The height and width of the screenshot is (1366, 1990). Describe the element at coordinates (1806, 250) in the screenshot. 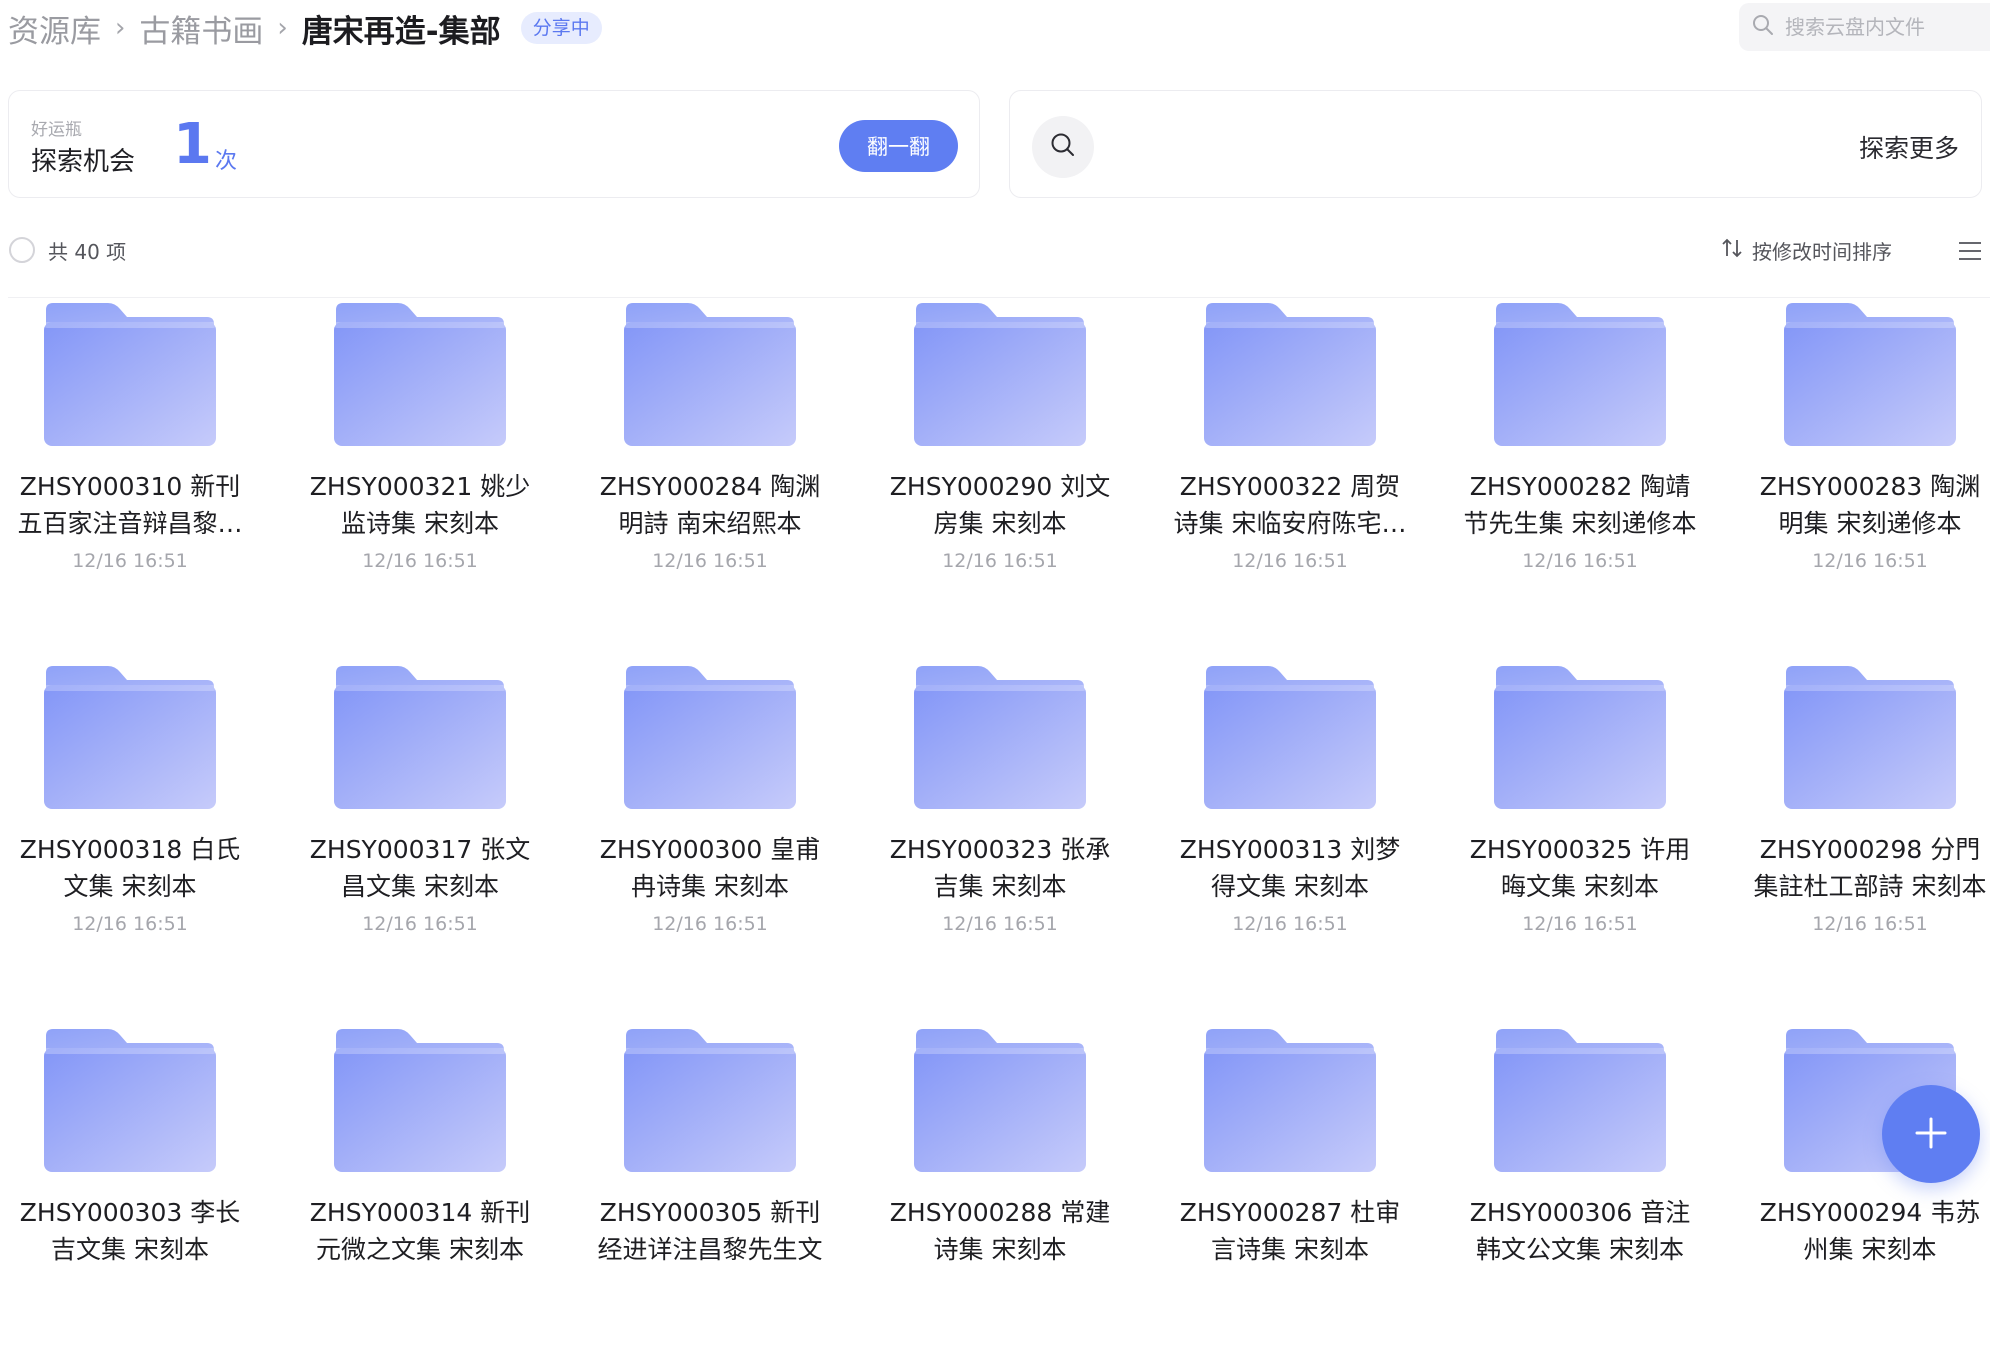

I see `sort-button: 按修改时间排序` at that location.